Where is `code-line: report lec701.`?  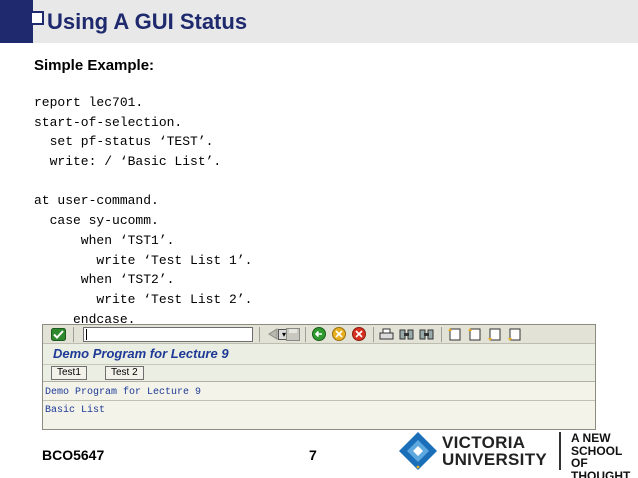 code-line: report lec701. is located at coordinates (89, 102).